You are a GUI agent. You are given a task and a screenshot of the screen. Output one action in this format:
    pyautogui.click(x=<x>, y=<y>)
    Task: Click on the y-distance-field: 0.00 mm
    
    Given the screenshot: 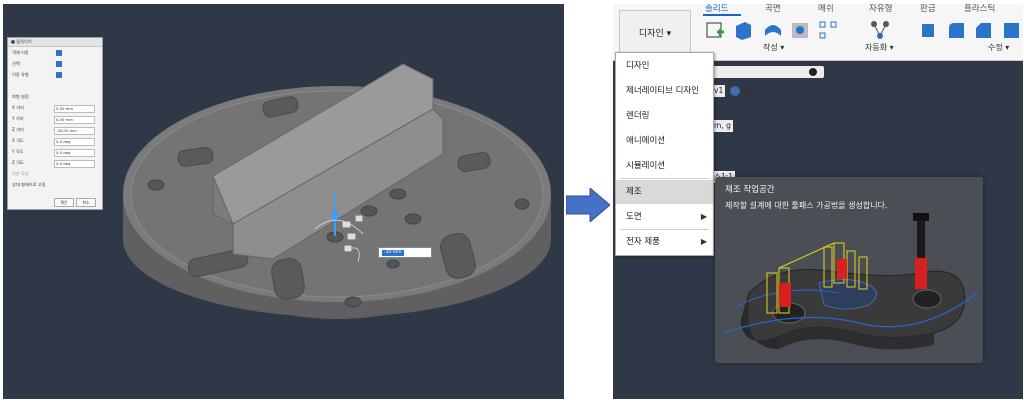 What is the action you would take?
    pyautogui.click(x=74, y=120)
    